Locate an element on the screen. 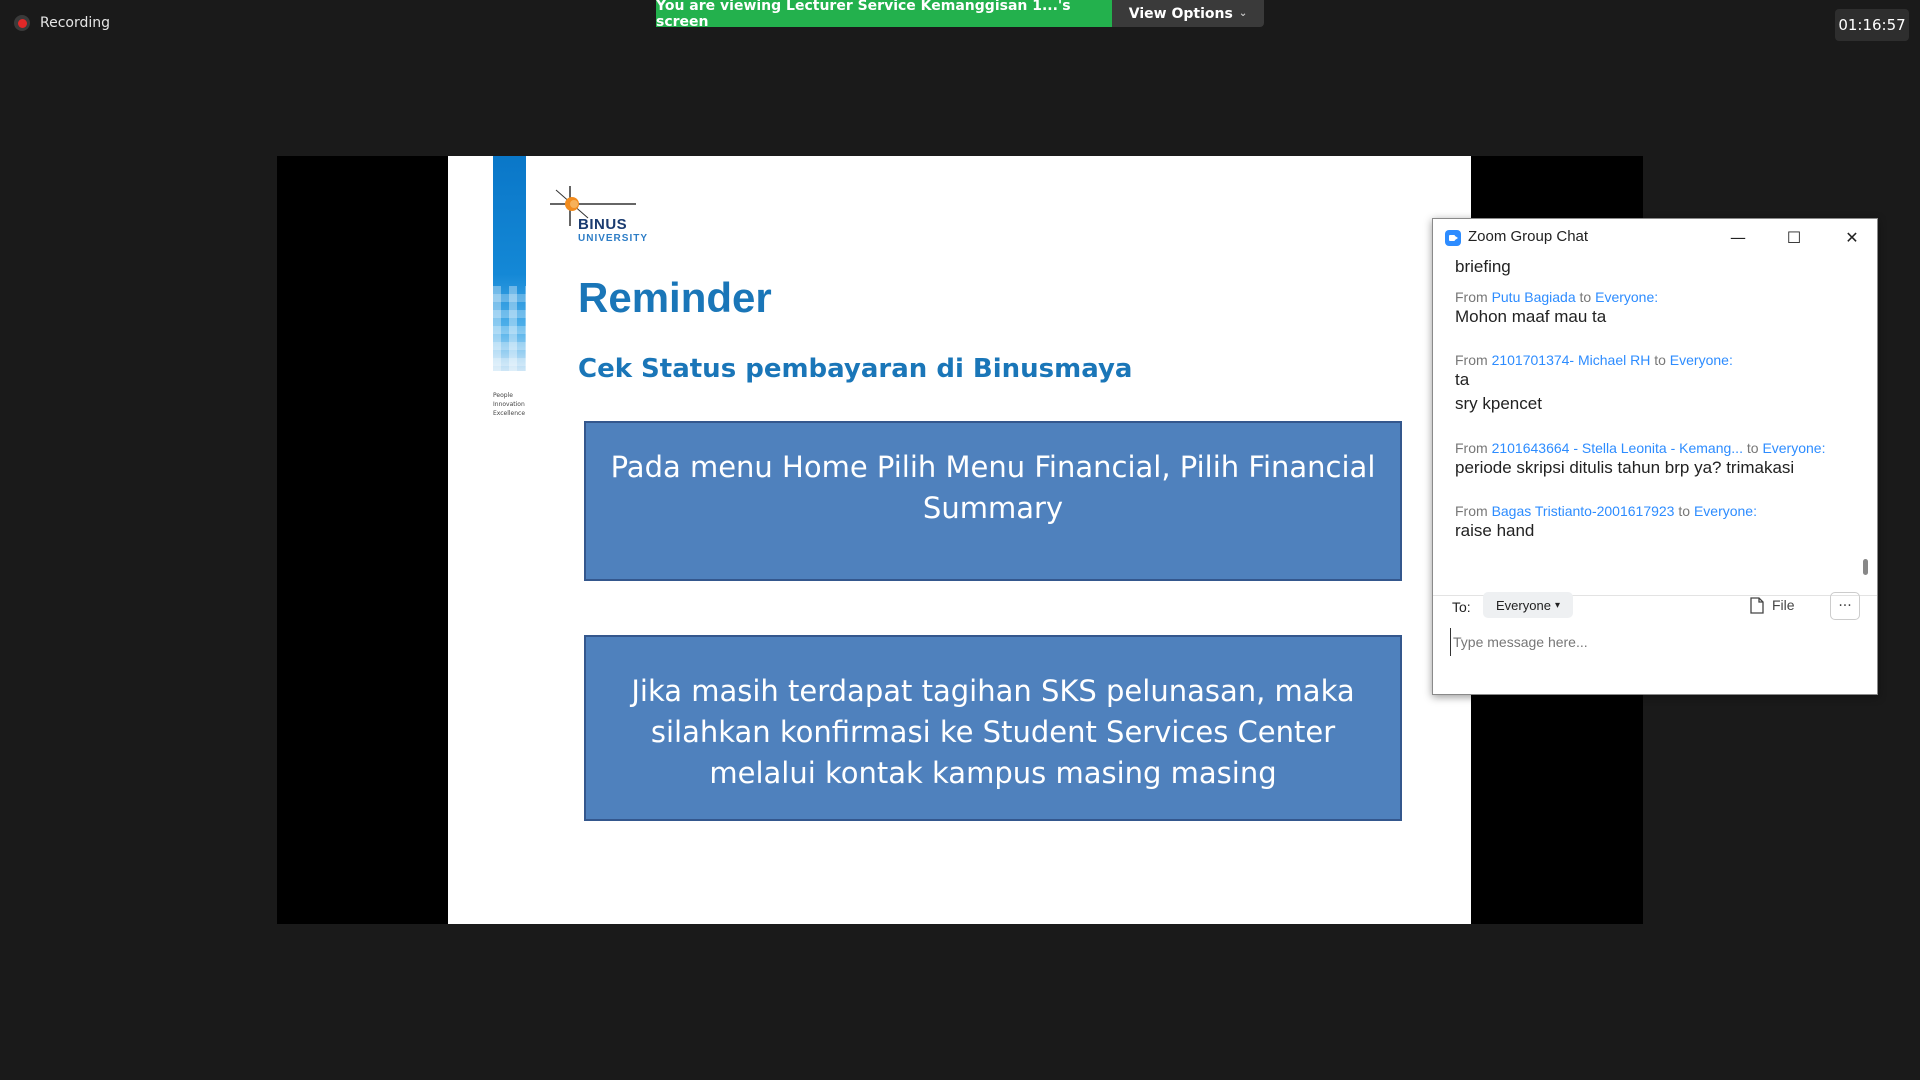 The image size is (1920, 1080). chevron-down-icon: ▾ is located at coordinates (1557, 605).